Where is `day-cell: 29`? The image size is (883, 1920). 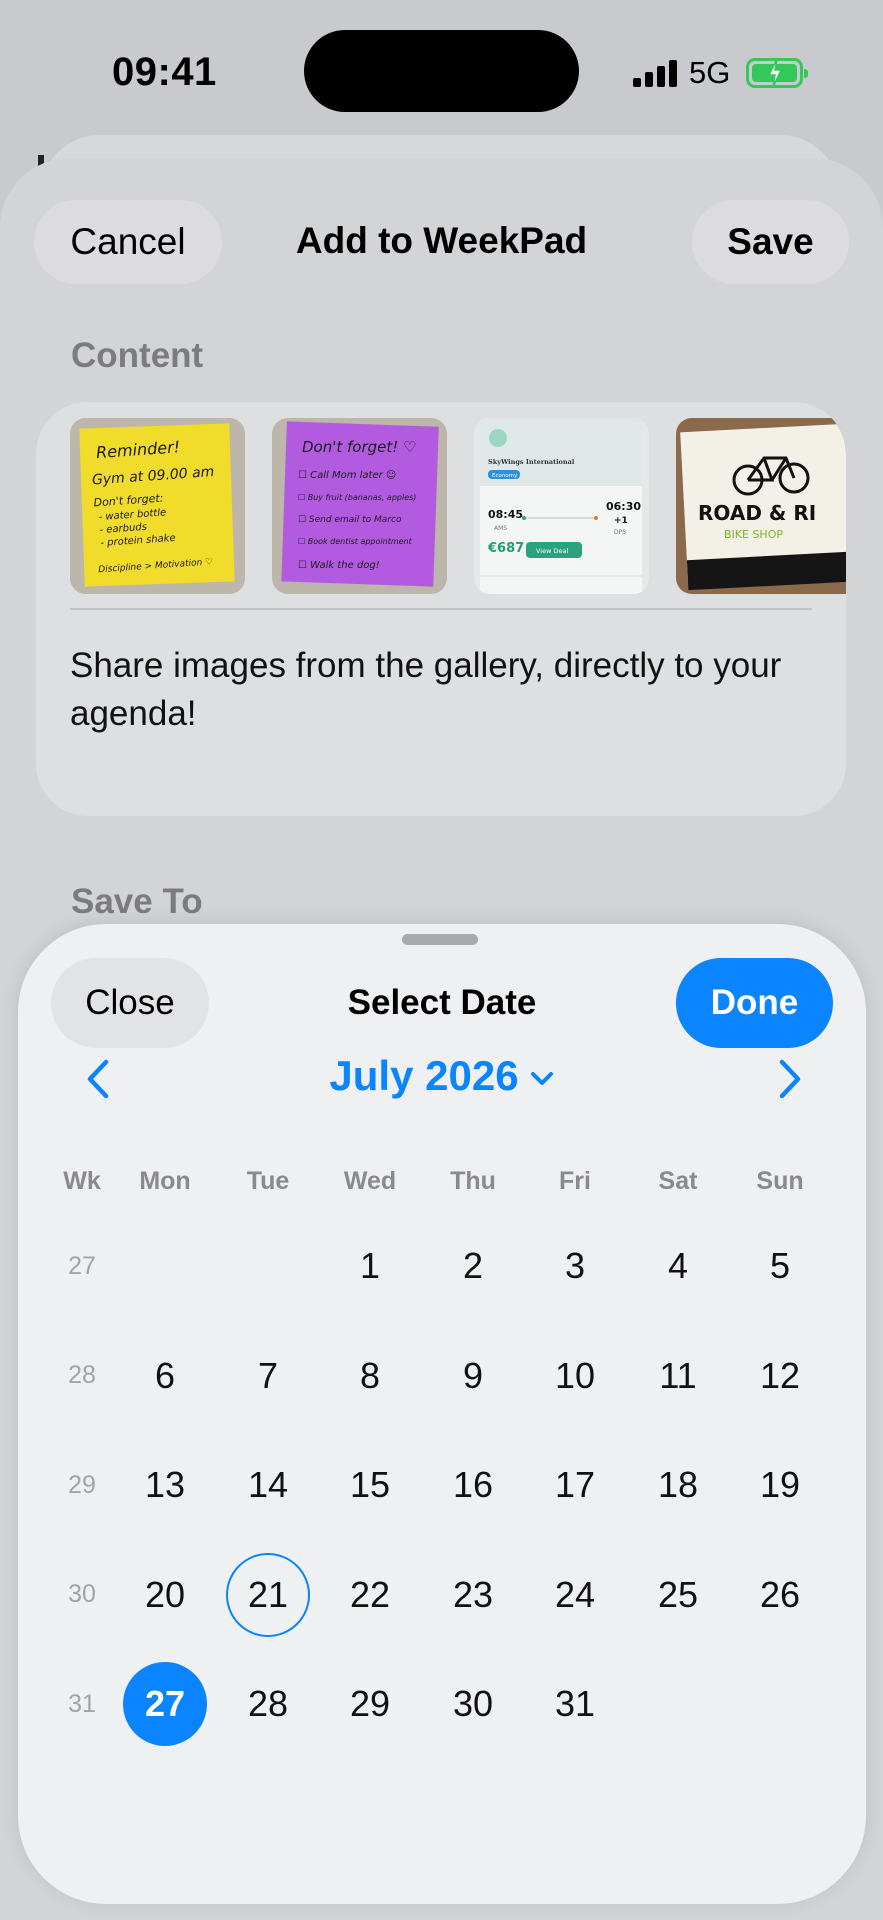 day-cell: 29 is located at coordinates (370, 1704).